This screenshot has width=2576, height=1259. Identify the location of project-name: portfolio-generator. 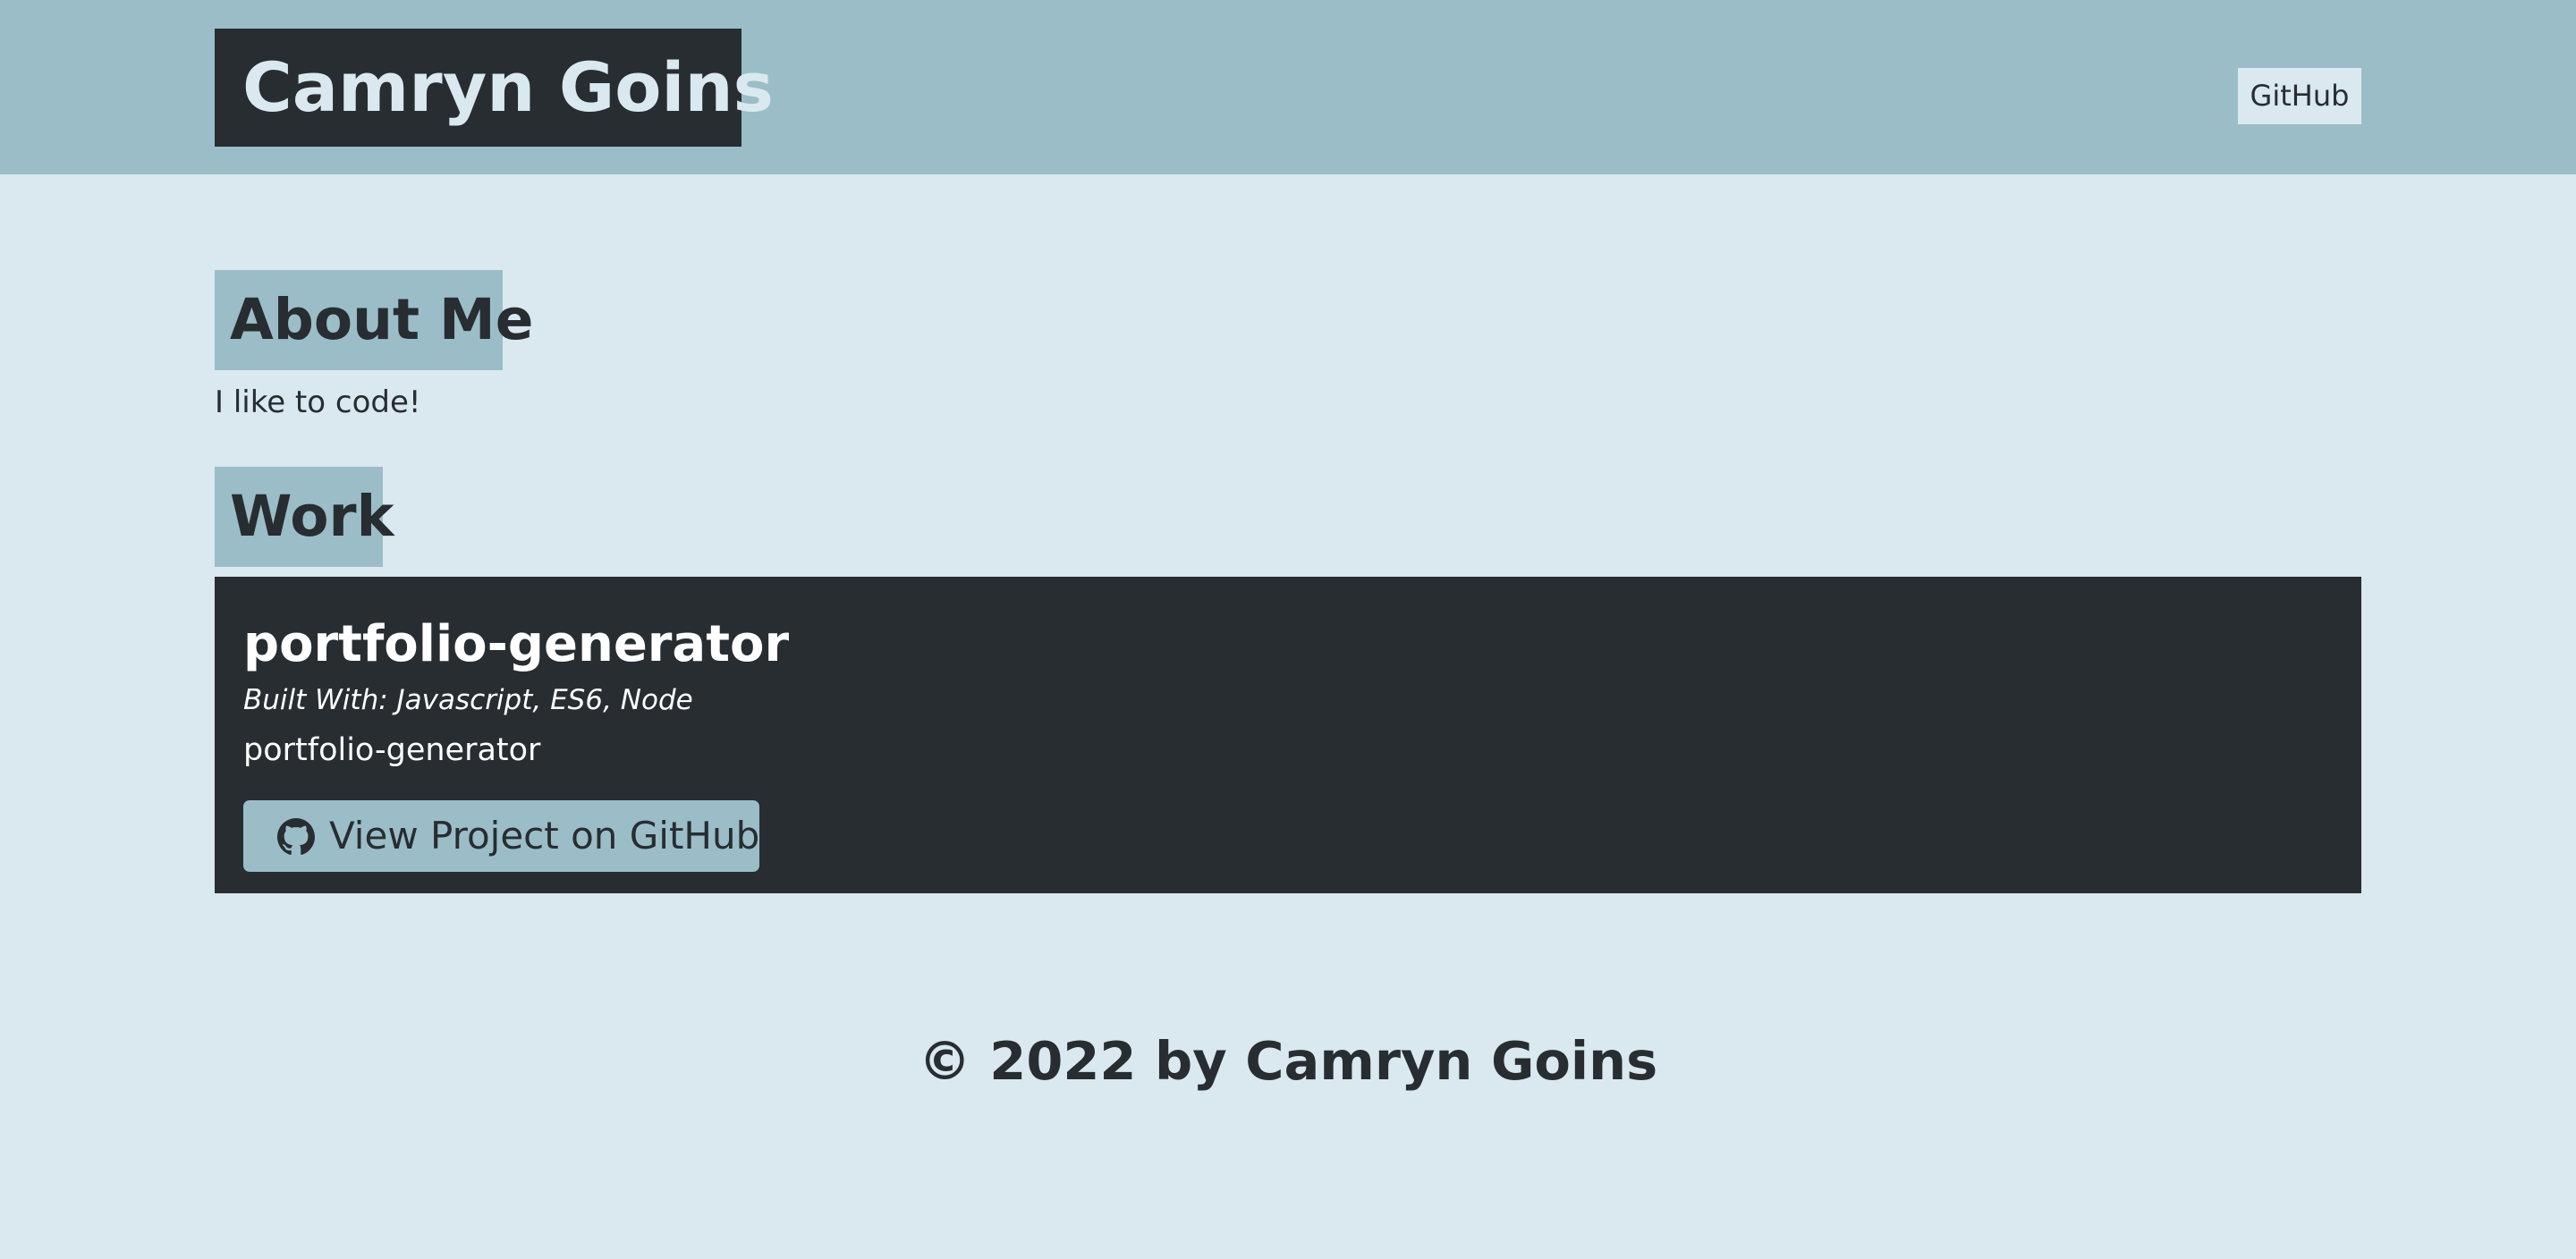
(516, 644).